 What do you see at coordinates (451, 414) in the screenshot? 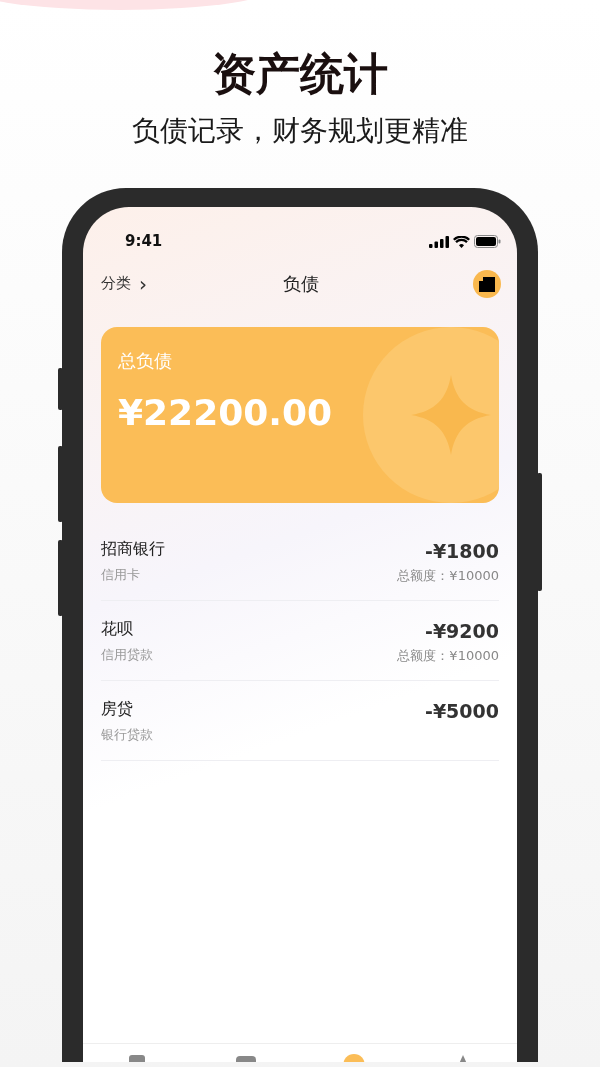
I see `diamond-icon` at bounding box center [451, 414].